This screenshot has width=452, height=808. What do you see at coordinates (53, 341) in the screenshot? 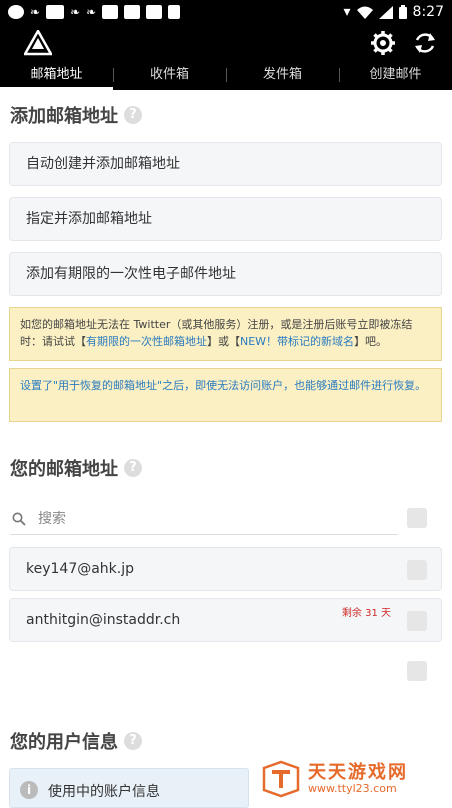
I see `notice-text: 时：请试试【` at bounding box center [53, 341].